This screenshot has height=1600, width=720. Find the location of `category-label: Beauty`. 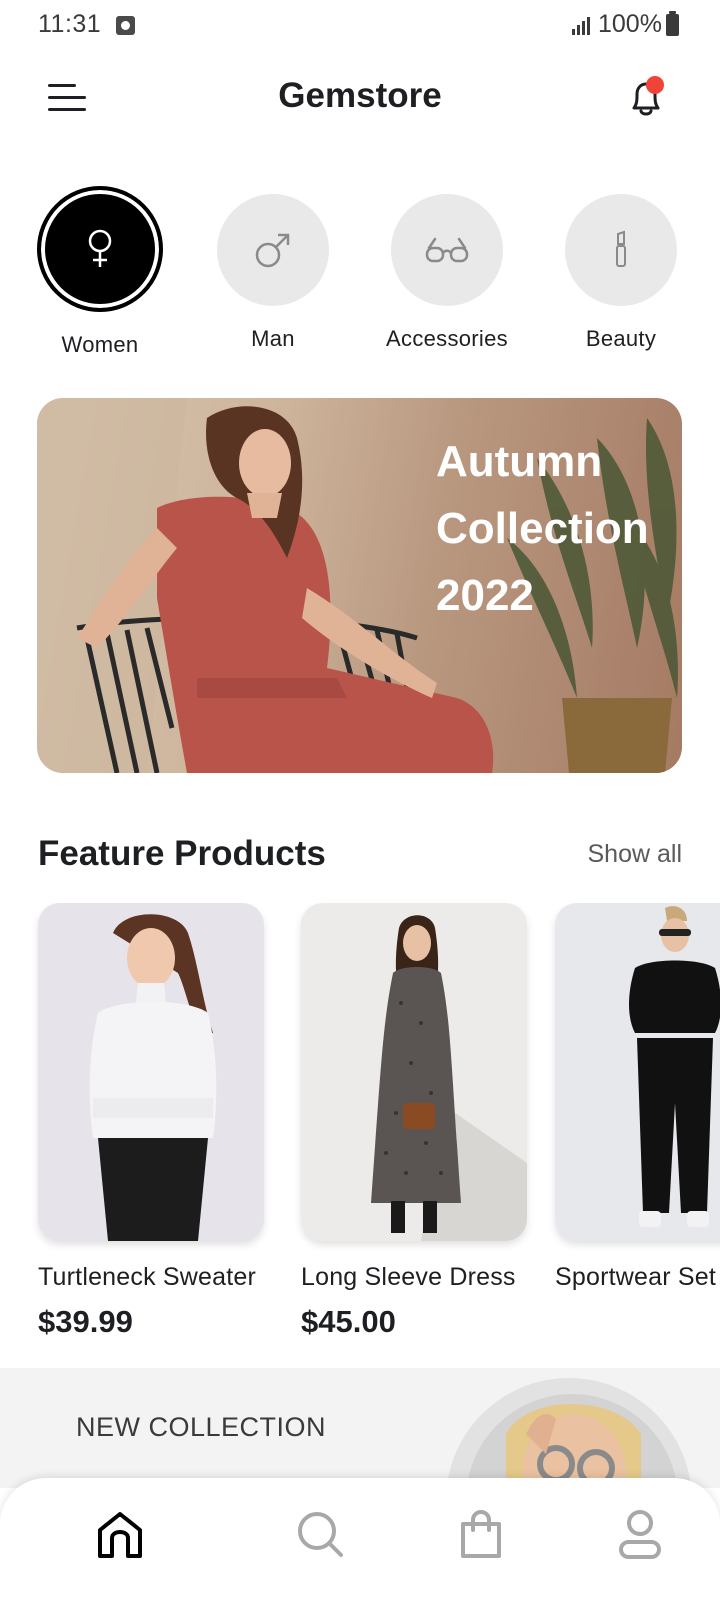

category-label: Beauty is located at coordinates (621, 338).